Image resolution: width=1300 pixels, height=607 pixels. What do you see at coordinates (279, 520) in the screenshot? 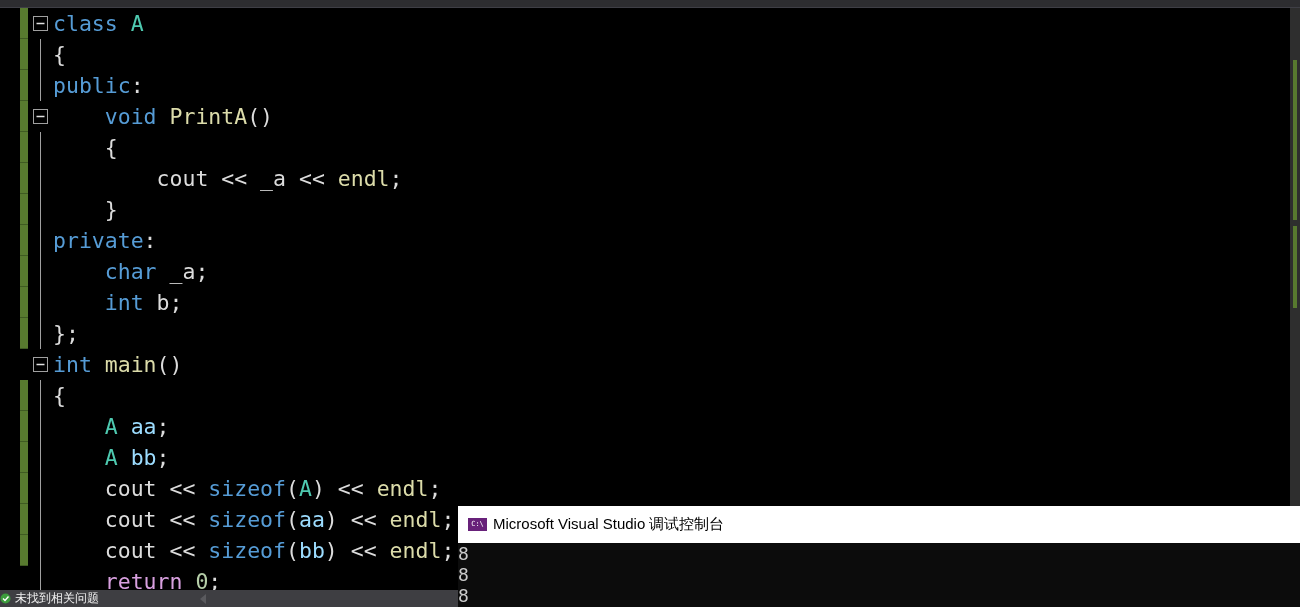
I see `code-line: cout << sizeof(aa) << endl;` at bounding box center [279, 520].